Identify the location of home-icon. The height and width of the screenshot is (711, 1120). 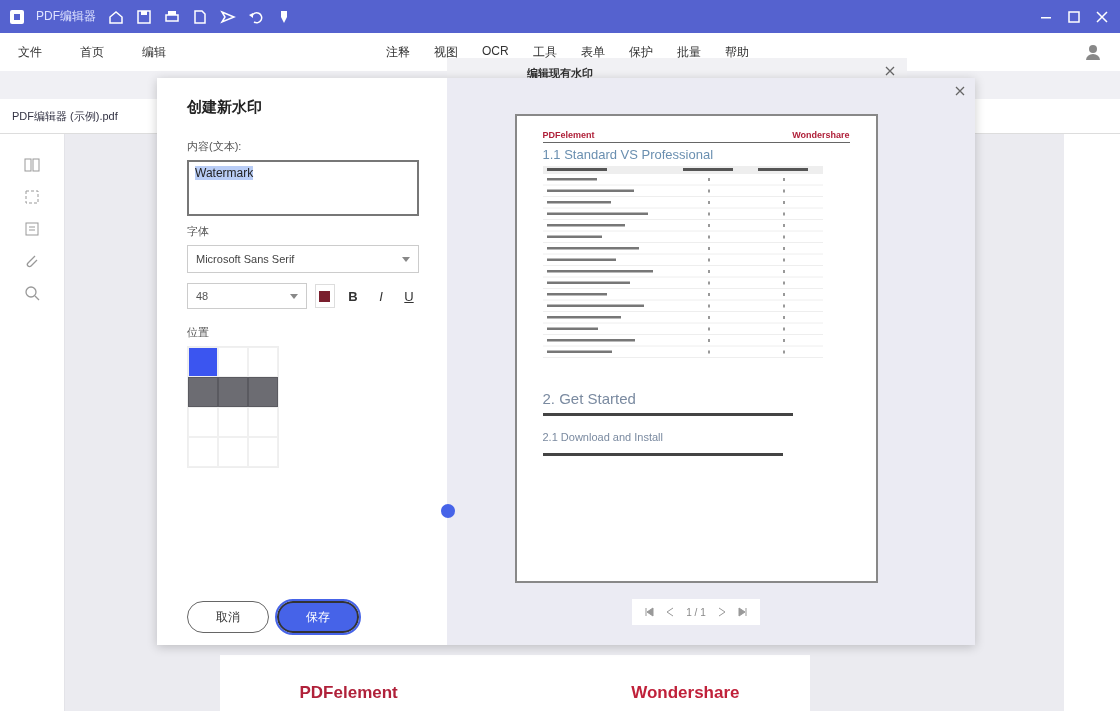
(116, 16).